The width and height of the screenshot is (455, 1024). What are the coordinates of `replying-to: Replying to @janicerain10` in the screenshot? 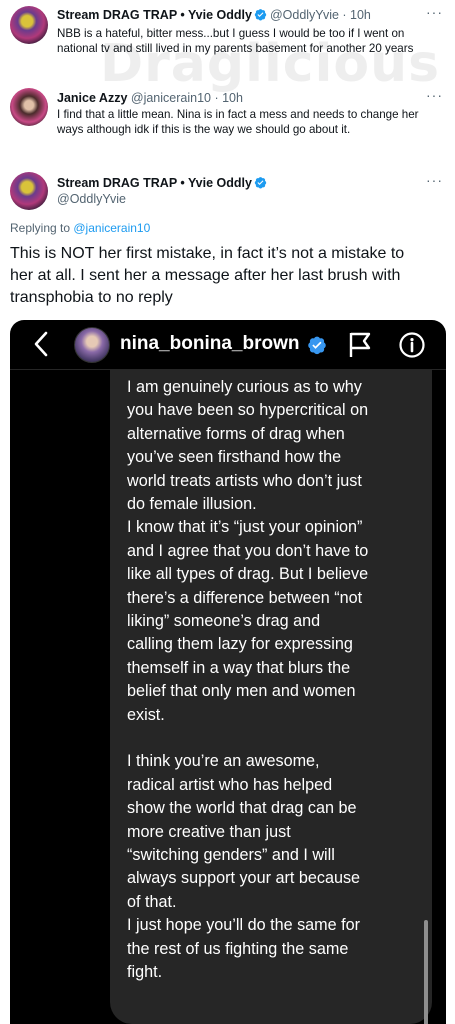 It's located at (80, 228).